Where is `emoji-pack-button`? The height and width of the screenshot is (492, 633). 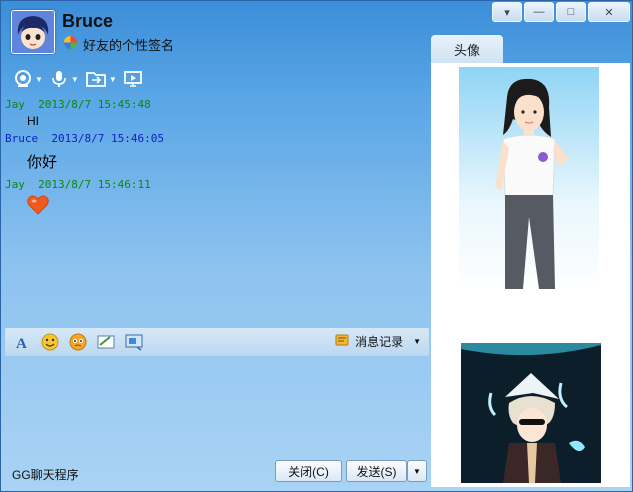 emoji-pack-button is located at coordinates (78, 342).